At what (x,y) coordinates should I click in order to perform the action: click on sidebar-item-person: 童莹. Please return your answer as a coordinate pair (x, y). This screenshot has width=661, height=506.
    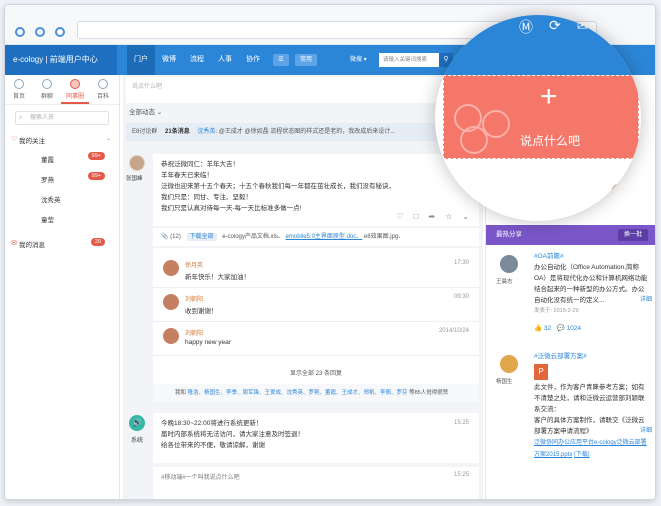
    Looking at the image, I should click on (62, 219).